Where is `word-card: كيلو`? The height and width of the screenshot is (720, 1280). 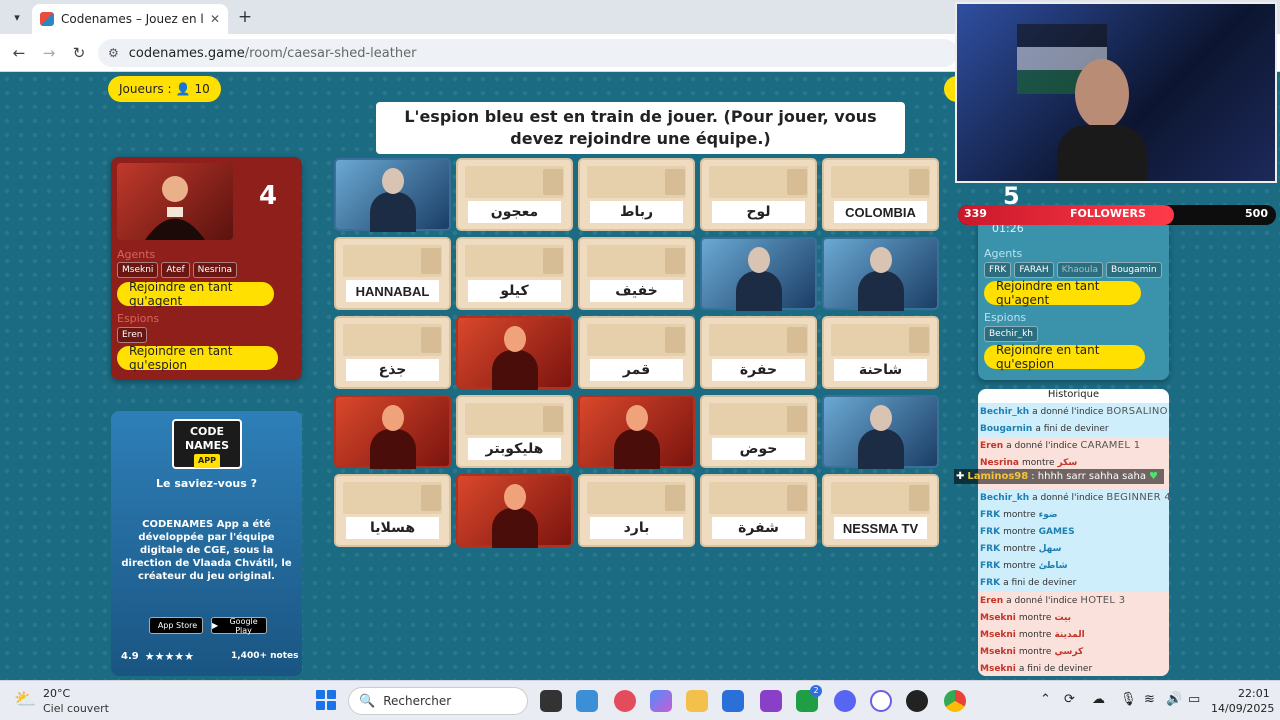
word-card: كيلو is located at coordinates (514, 273).